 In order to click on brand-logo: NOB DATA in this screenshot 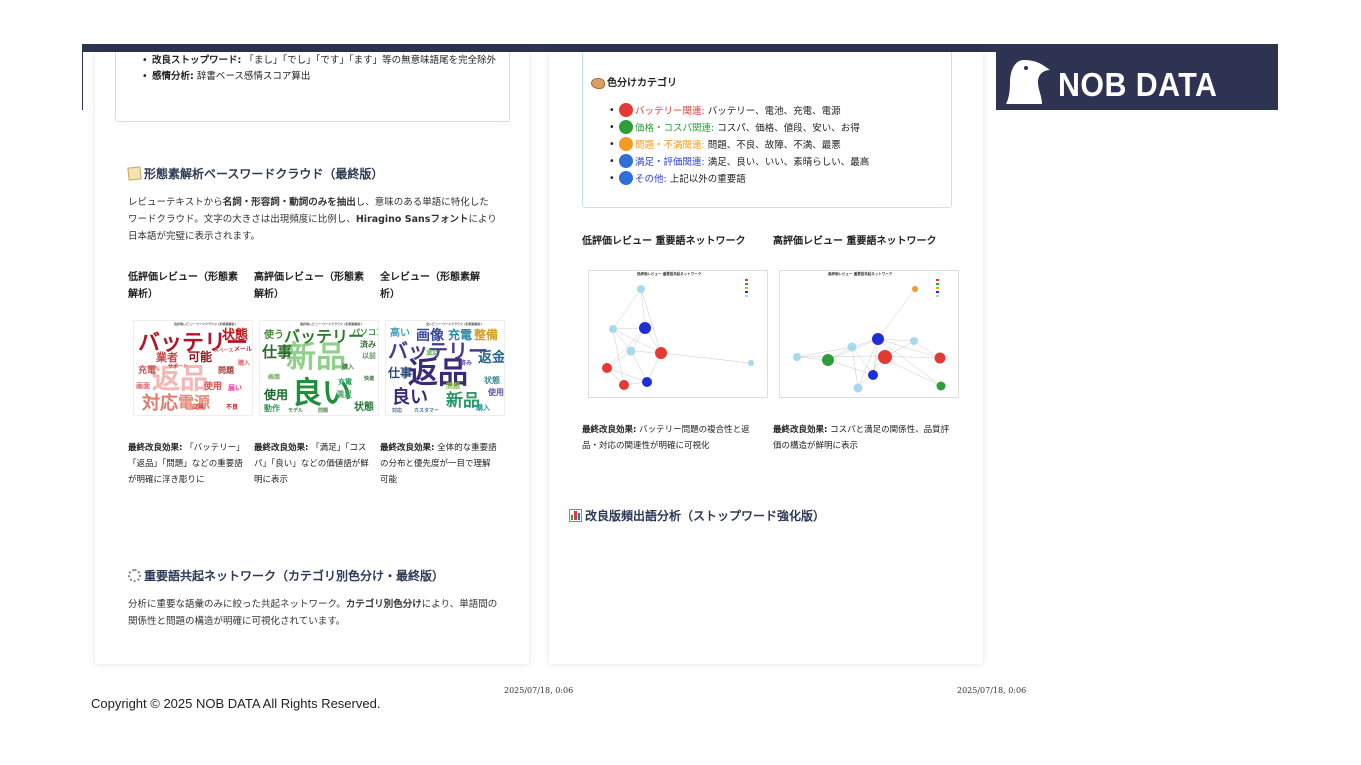, I will do `click(1137, 77)`.